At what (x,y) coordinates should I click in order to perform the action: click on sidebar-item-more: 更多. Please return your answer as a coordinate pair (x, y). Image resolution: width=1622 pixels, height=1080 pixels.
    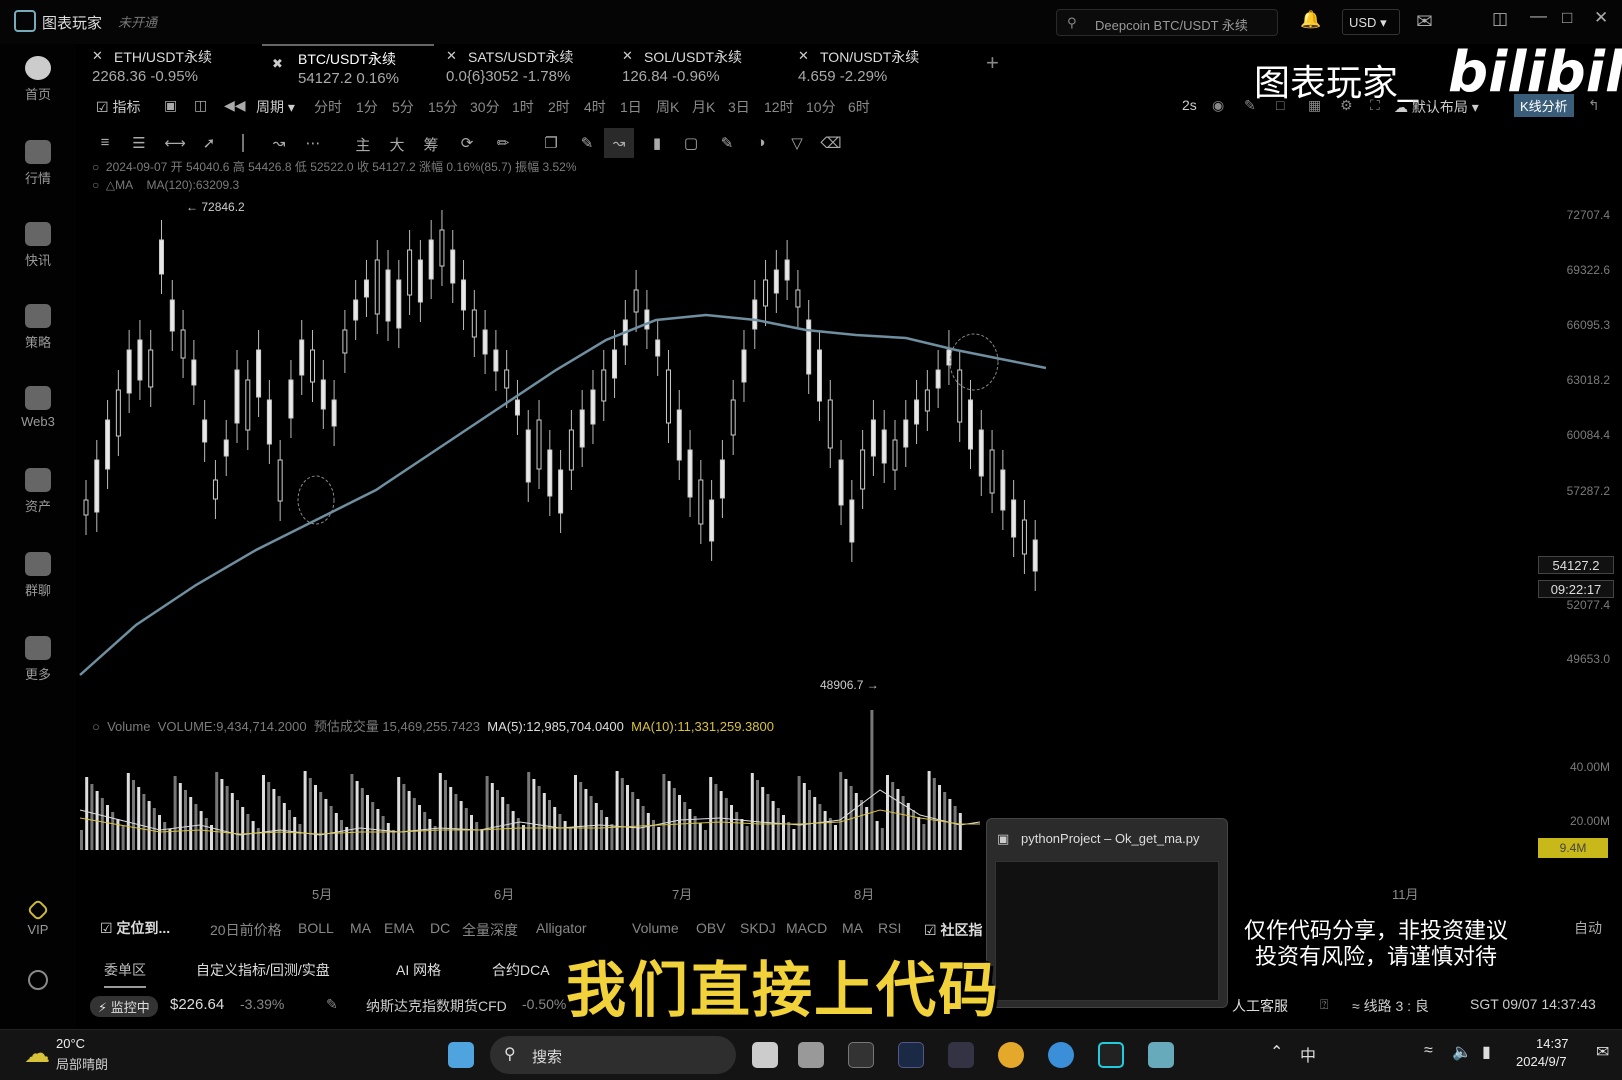
    Looking at the image, I should click on (38, 659).